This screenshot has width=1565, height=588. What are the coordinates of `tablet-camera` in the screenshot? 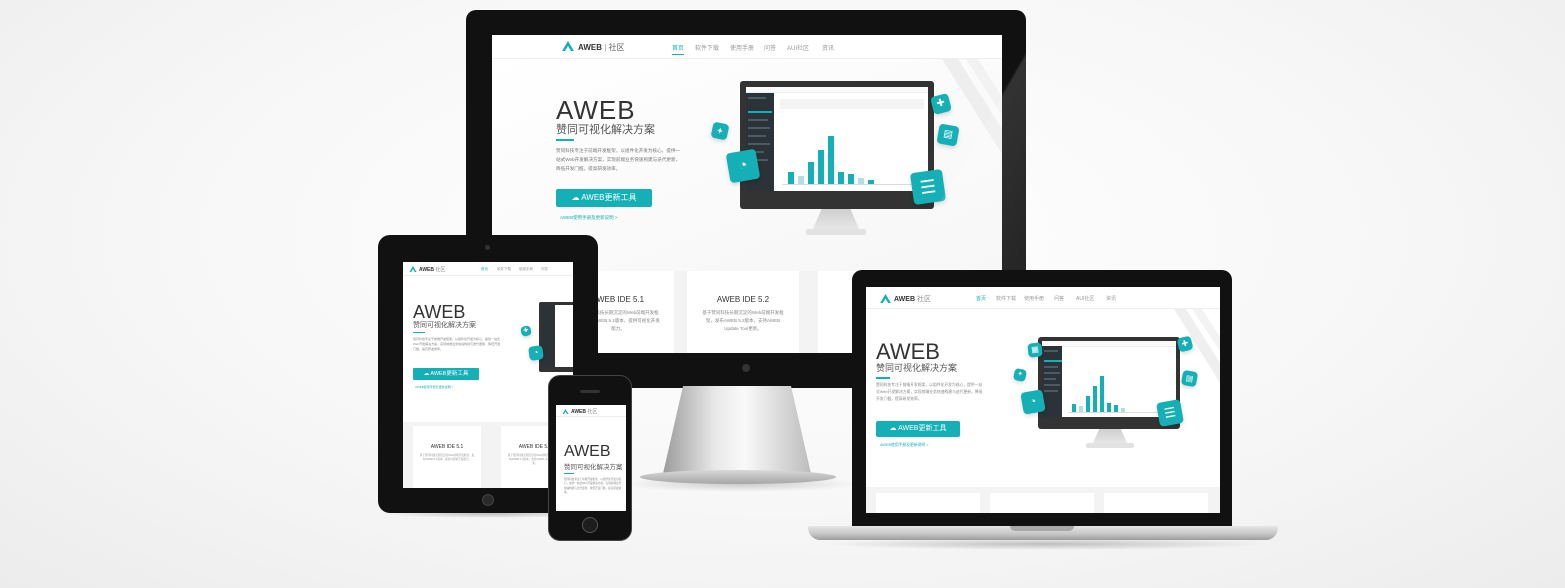 It's located at (487, 247).